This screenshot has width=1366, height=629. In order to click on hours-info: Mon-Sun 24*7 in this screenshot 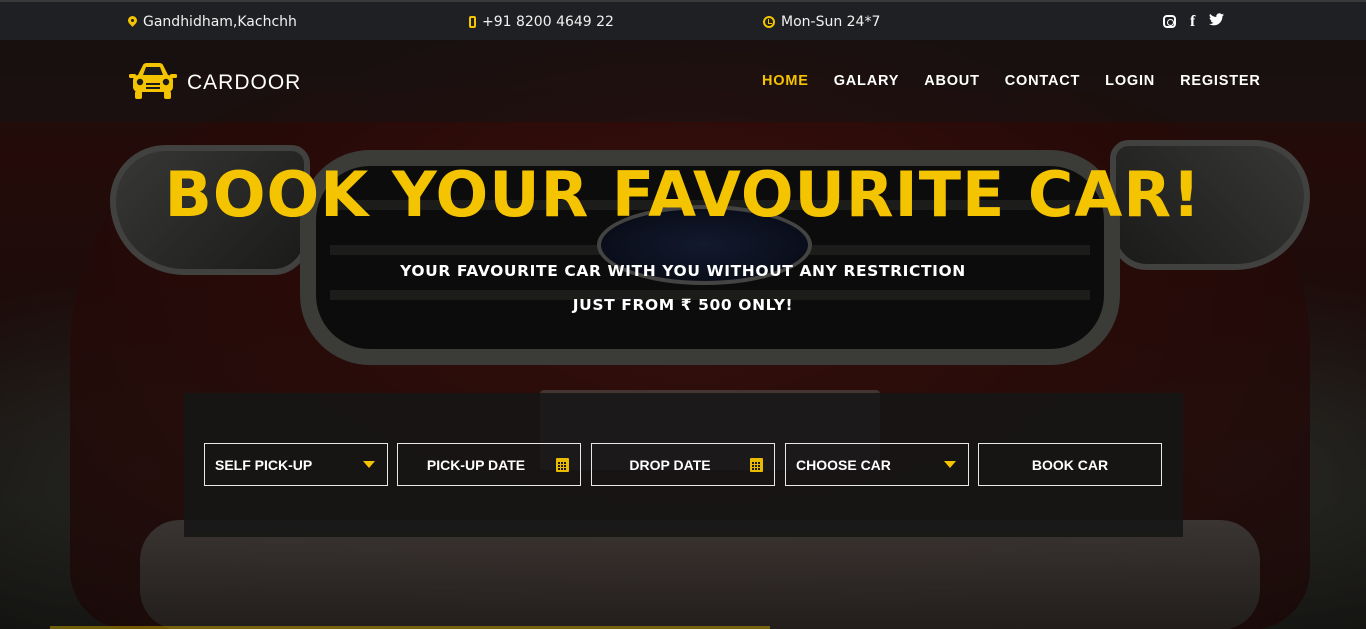, I will do `click(821, 22)`.